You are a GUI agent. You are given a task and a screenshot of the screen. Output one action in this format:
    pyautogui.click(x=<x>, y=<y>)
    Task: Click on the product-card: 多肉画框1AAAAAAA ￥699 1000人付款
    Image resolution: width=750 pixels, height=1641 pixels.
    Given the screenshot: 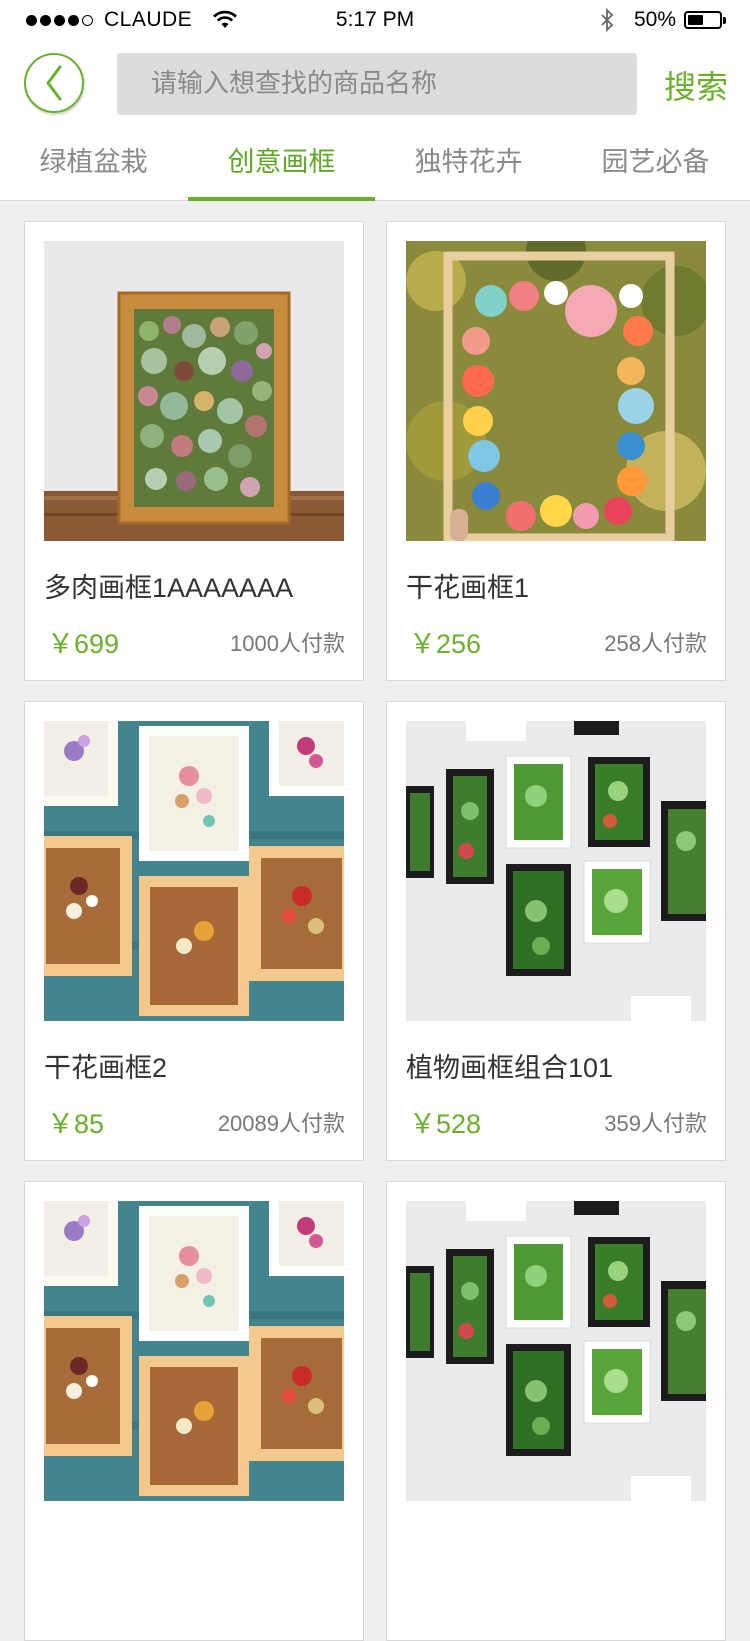 What is the action you would take?
    pyautogui.click(x=194, y=451)
    